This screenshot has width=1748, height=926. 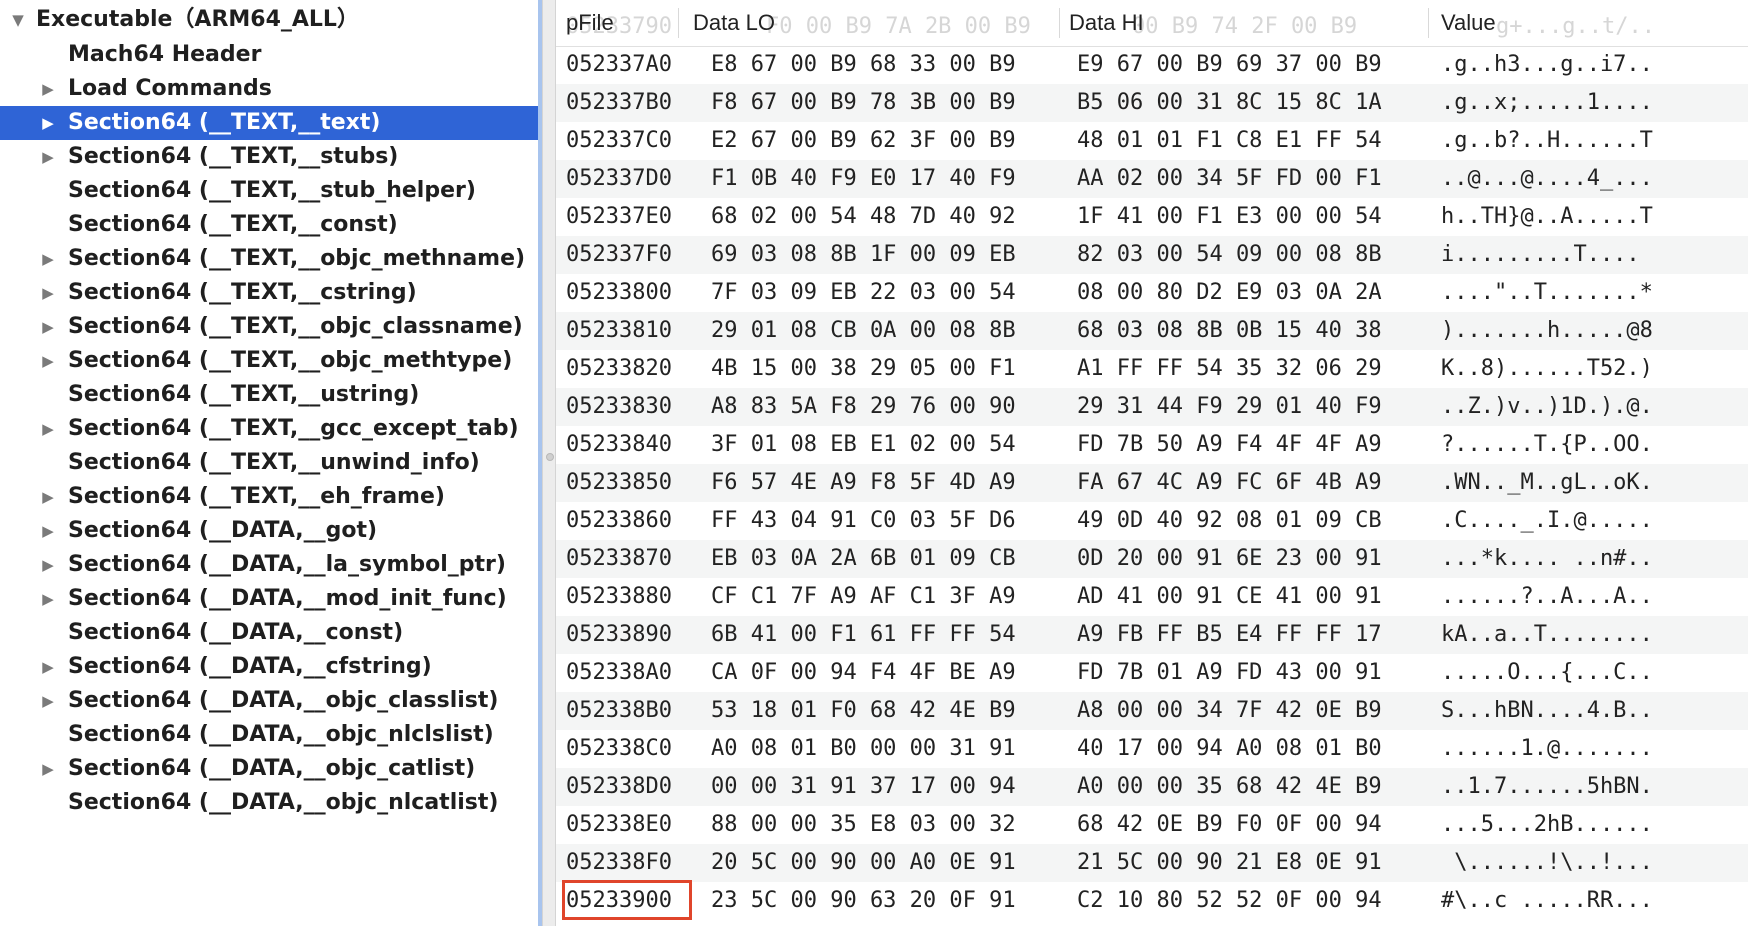 I want to click on cell-data-hi: A1 FF FF 54 35 32 06 29, so click(x=1229, y=368).